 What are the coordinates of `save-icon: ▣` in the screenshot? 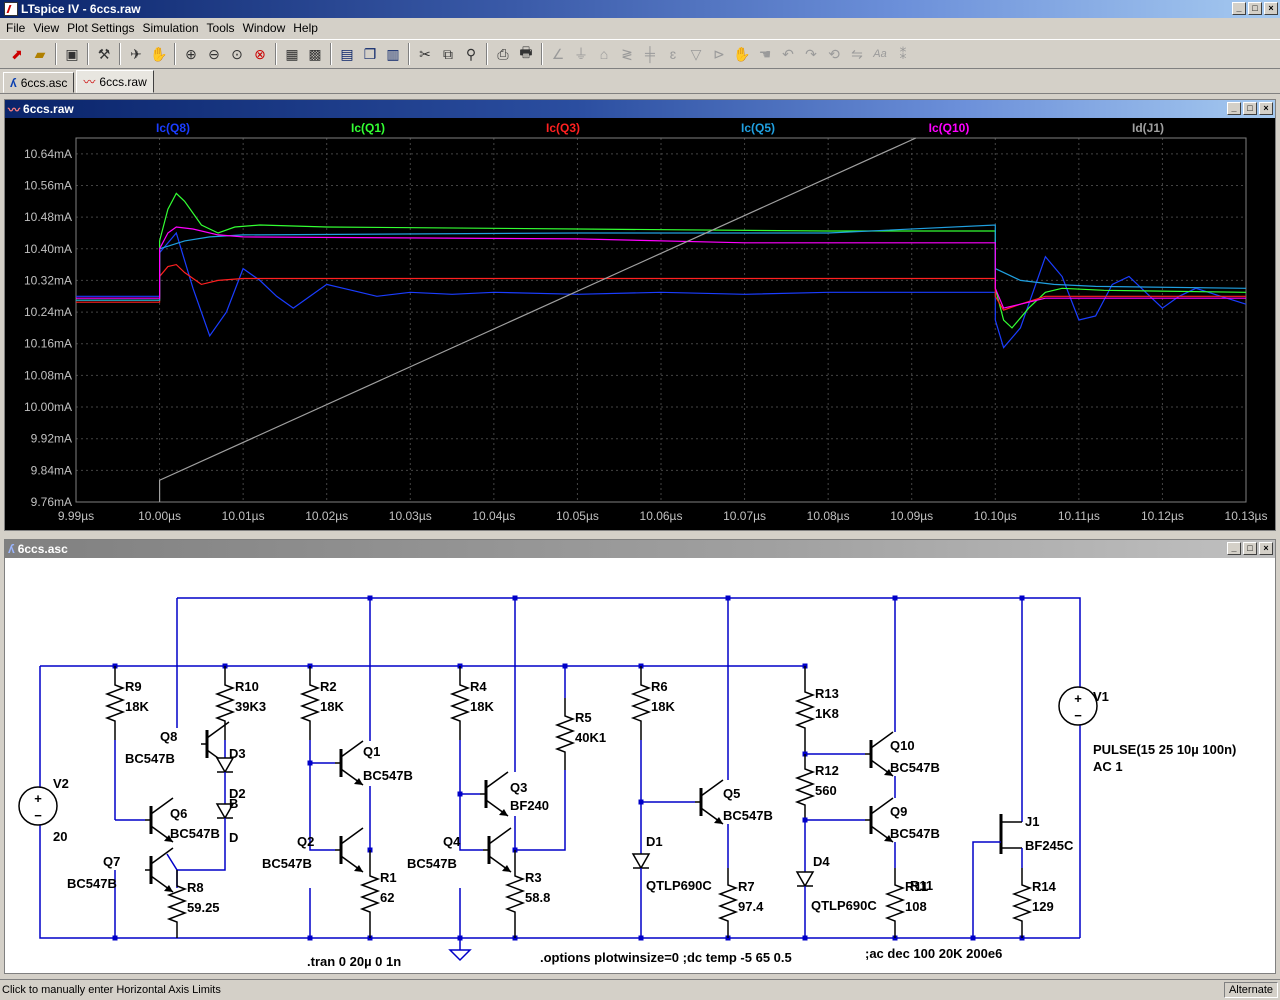 It's located at (72, 54).